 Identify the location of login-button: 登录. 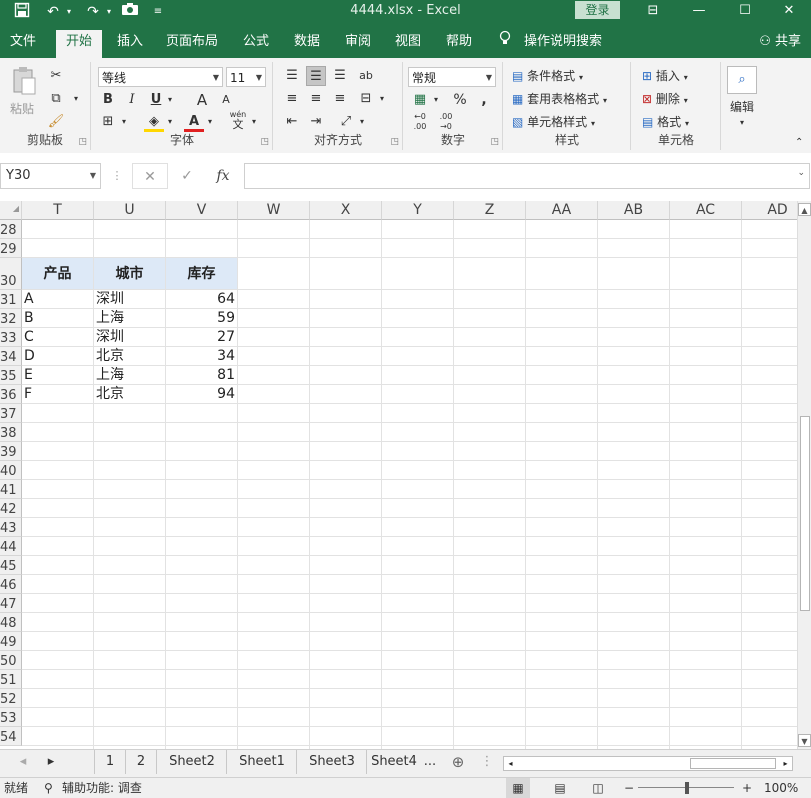
(597, 10).